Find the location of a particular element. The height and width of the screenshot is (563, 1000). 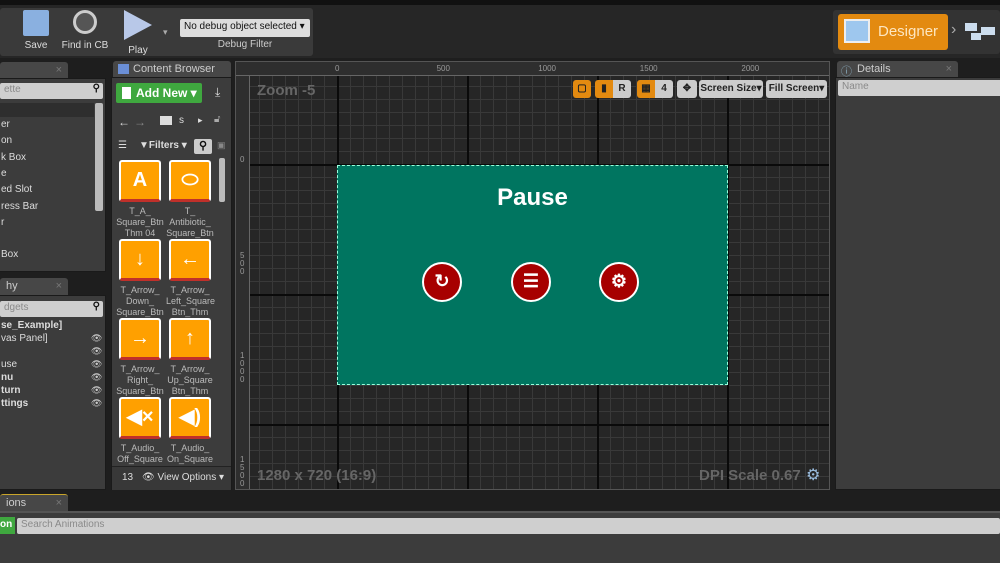

asset-thumbnail-icon: ⬭ is located at coordinates (190, 181).